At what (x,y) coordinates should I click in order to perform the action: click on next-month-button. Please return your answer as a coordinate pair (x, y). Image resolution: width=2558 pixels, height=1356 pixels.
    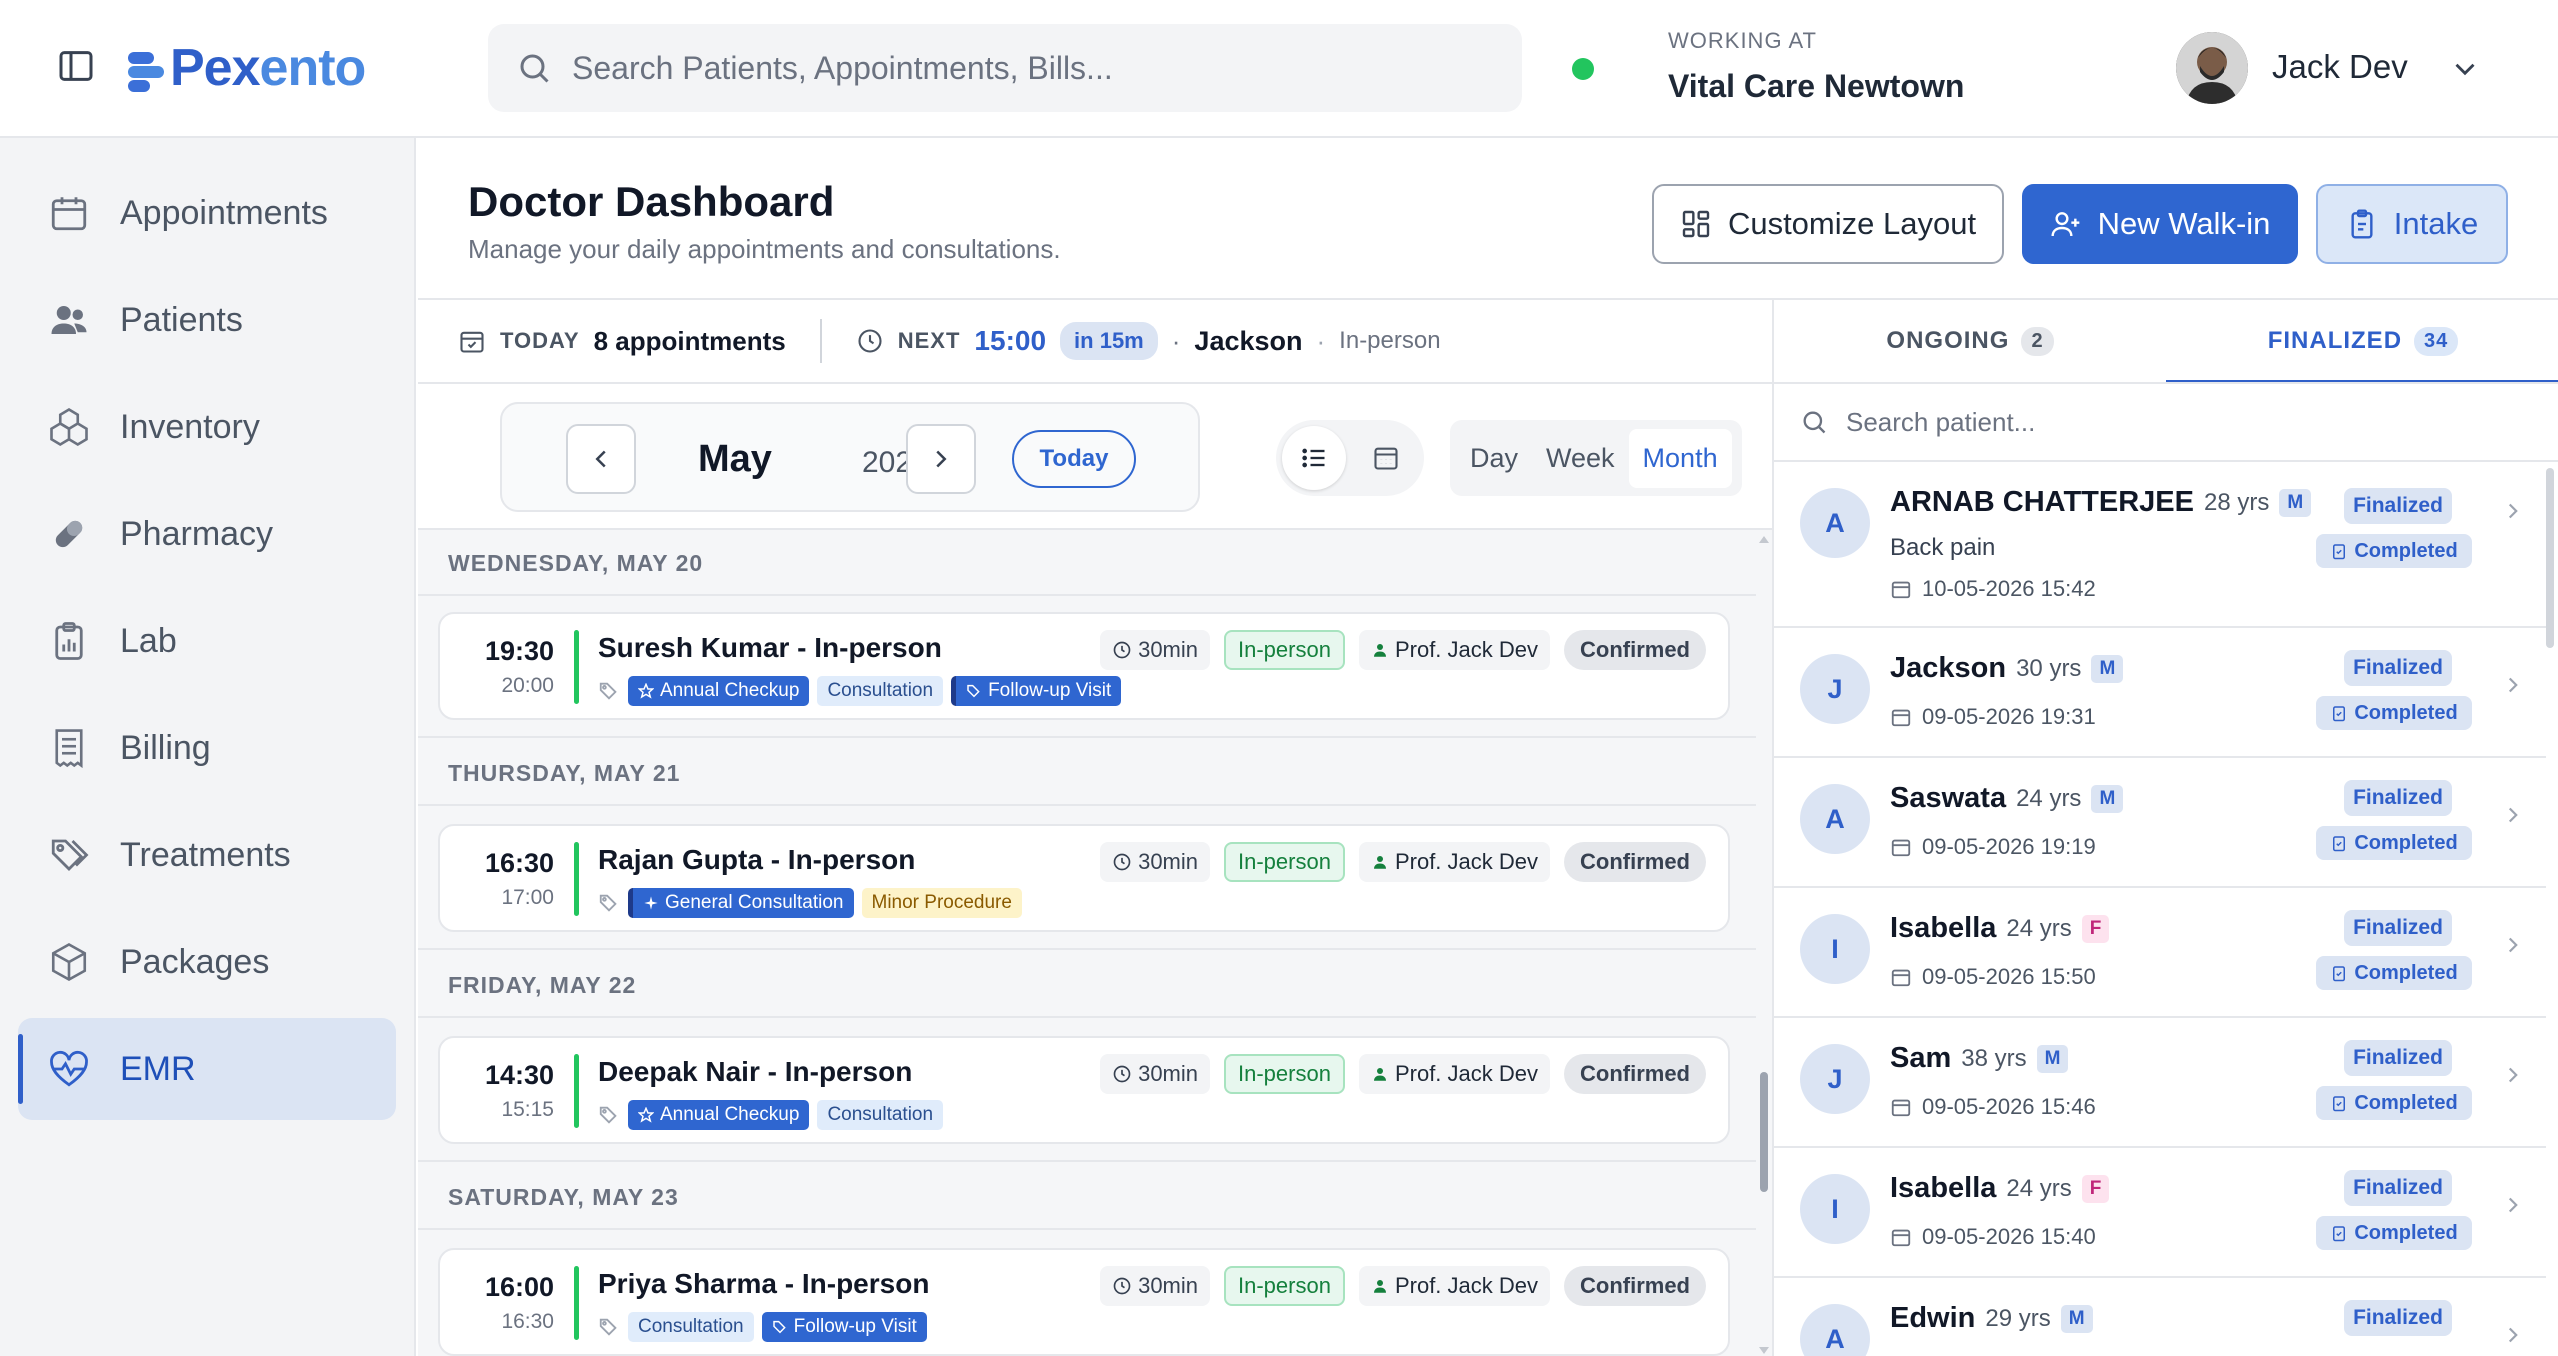
    Looking at the image, I should click on (941, 459).